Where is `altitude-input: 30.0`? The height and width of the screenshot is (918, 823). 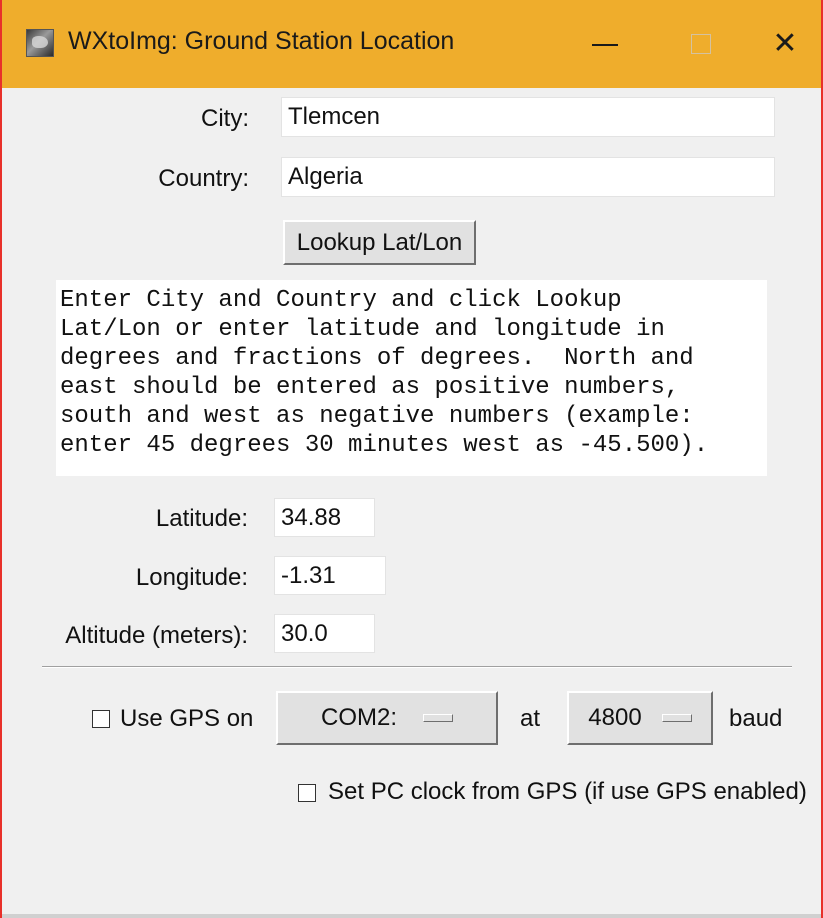
altitude-input: 30.0 is located at coordinates (324, 633).